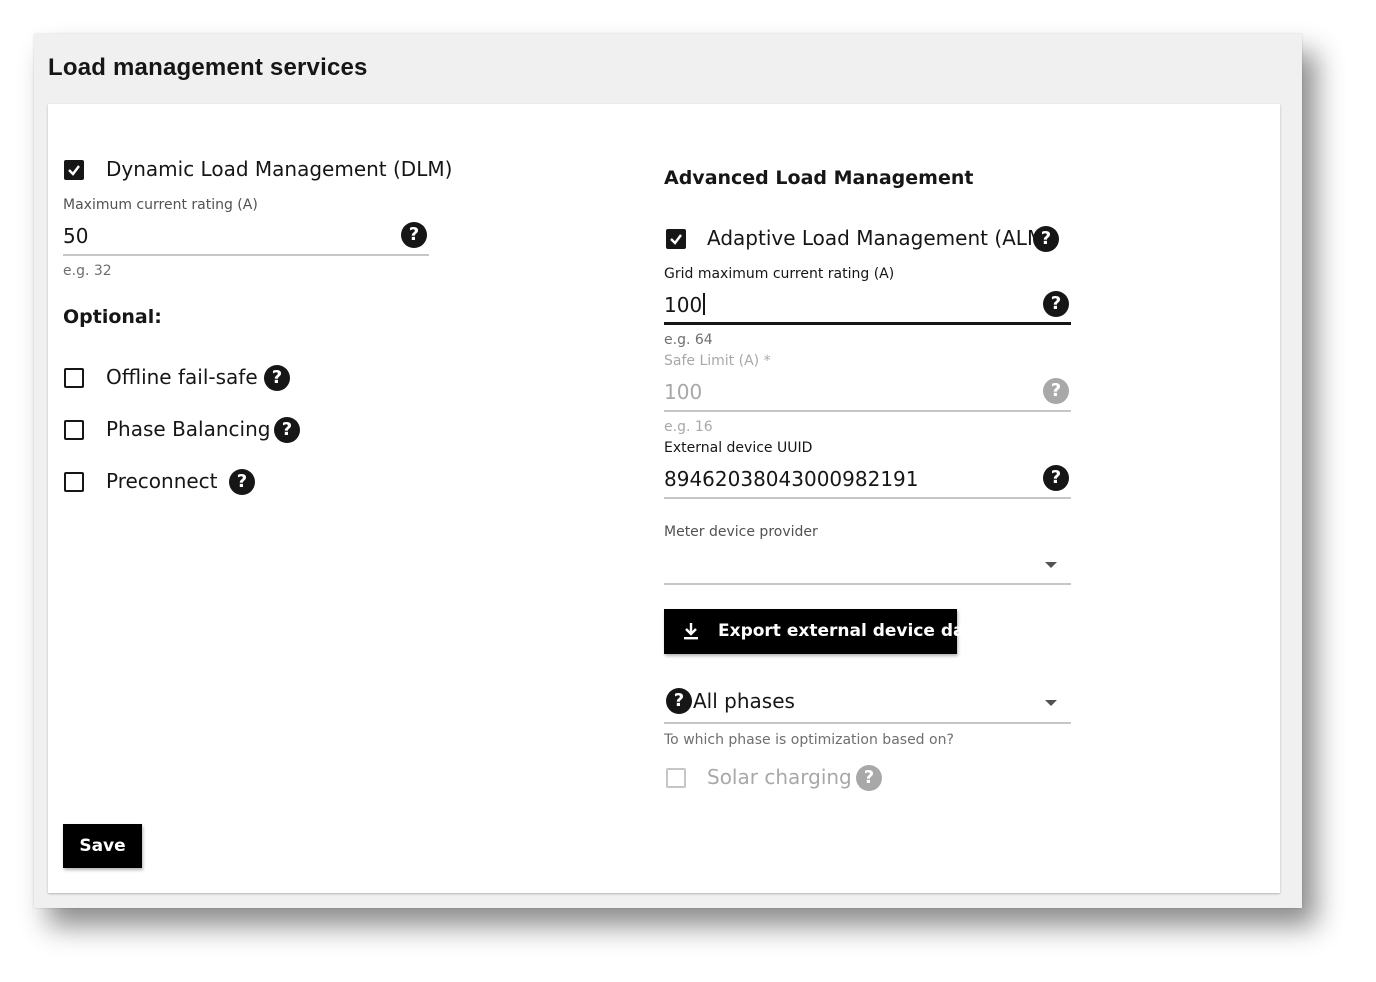  What do you see at coordinates (779, 274) in the screenshot?
I see `grid-max-label: Grid maximum current rating (A)` at bounding box center [779, 274].